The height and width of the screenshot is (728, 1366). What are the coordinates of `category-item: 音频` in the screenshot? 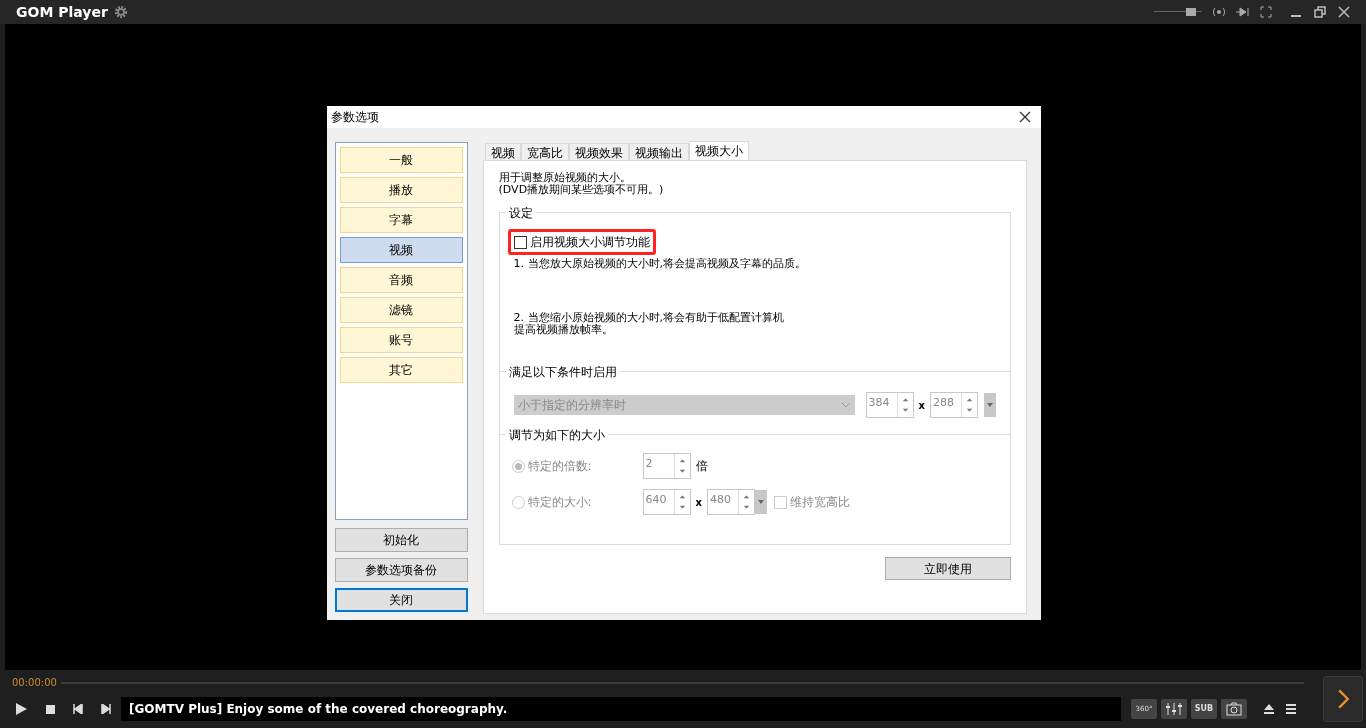 It's located at (401, 280).